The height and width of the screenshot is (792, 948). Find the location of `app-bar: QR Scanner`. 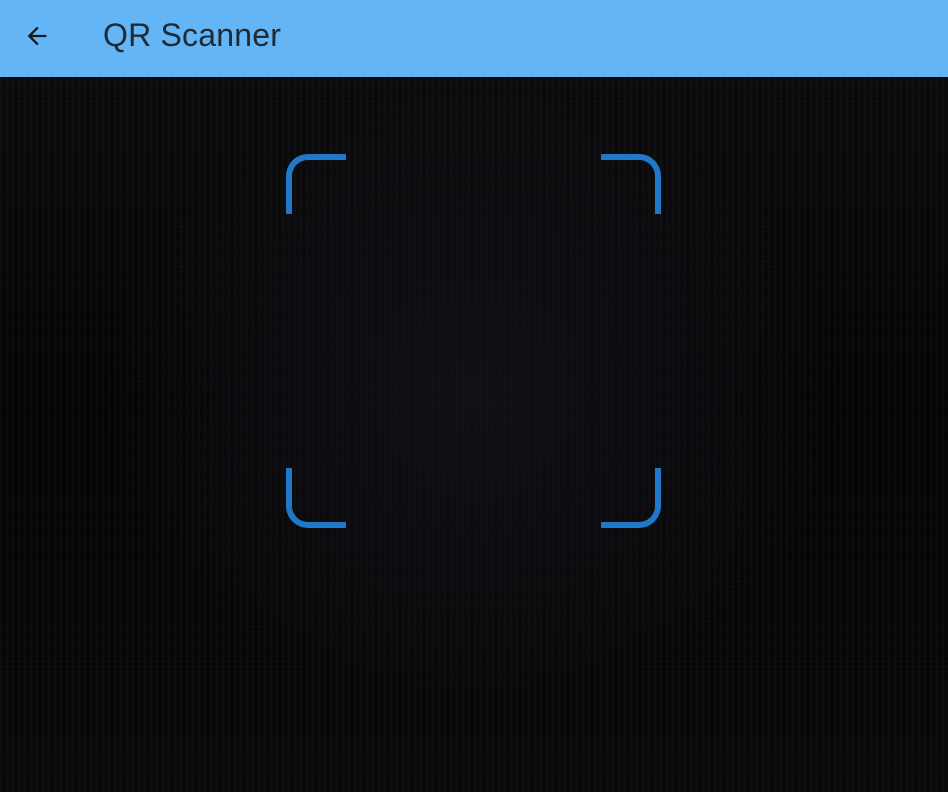

app-bar: QR Scanner is located at coordinates (474, 38).